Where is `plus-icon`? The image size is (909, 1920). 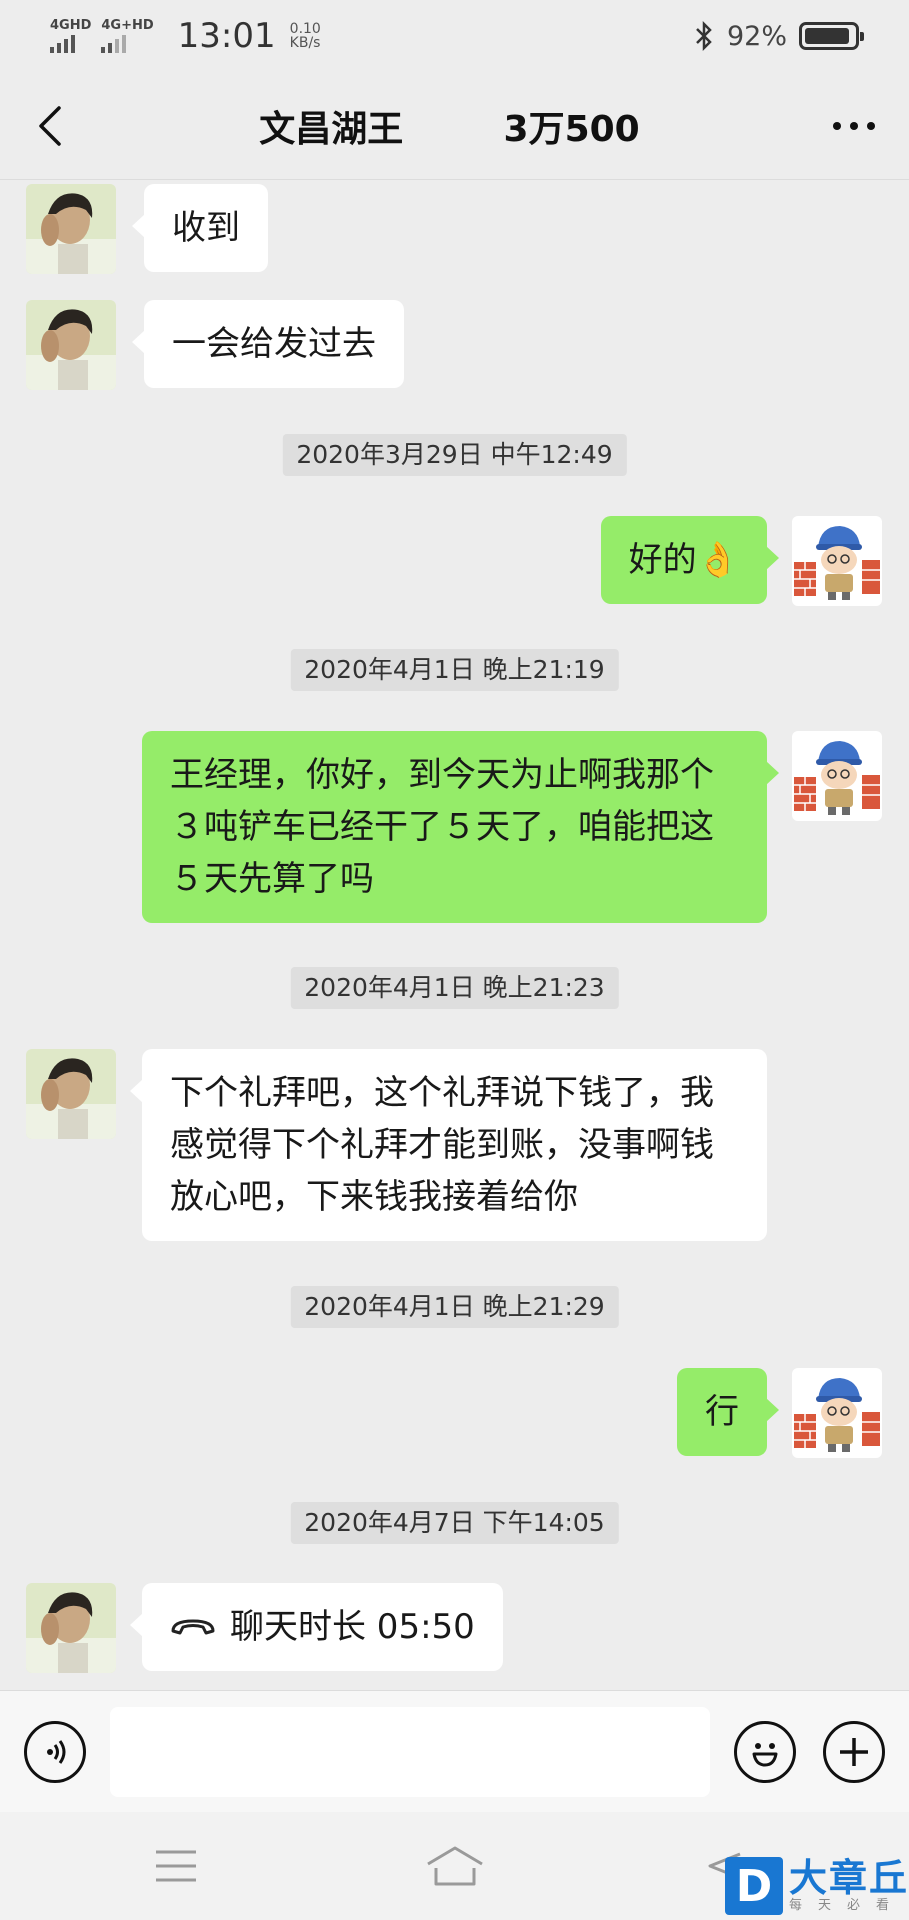
plus-icon is located at coordinates (854, 1752).